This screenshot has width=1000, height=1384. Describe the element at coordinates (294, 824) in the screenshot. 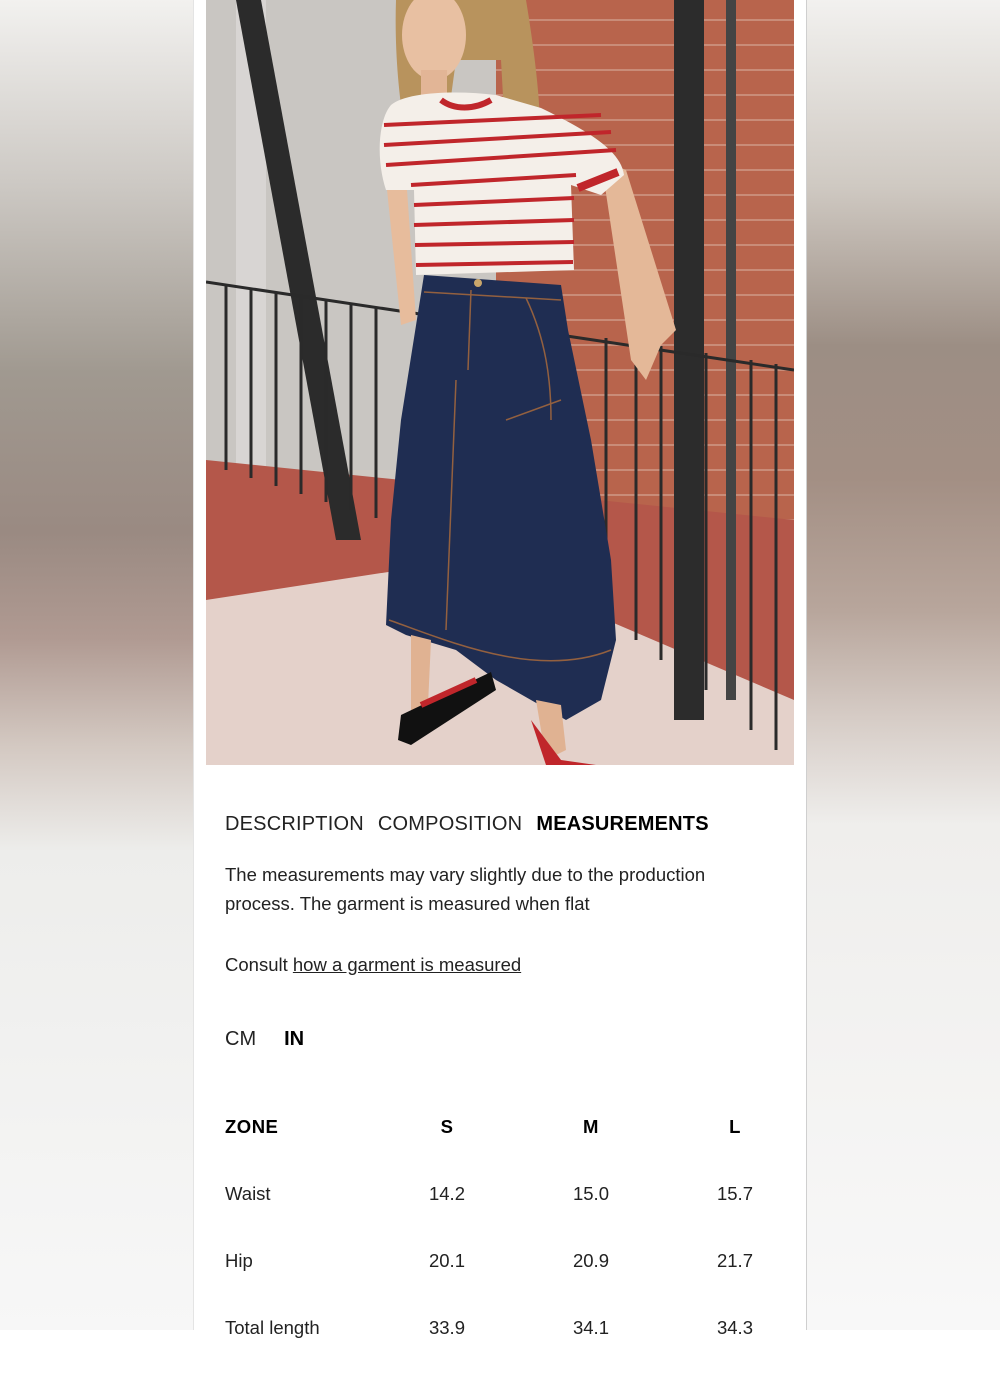

I see `tab-description: DESCRIPTION` at that location.